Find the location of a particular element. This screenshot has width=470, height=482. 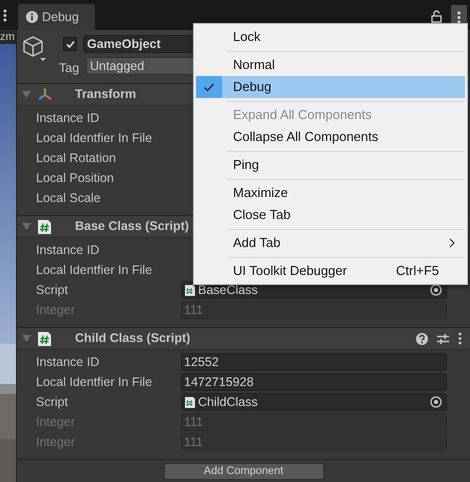

menu-item: UI Toolkit Debugger Ctrl+F5 is located at coordinates (330, 271).